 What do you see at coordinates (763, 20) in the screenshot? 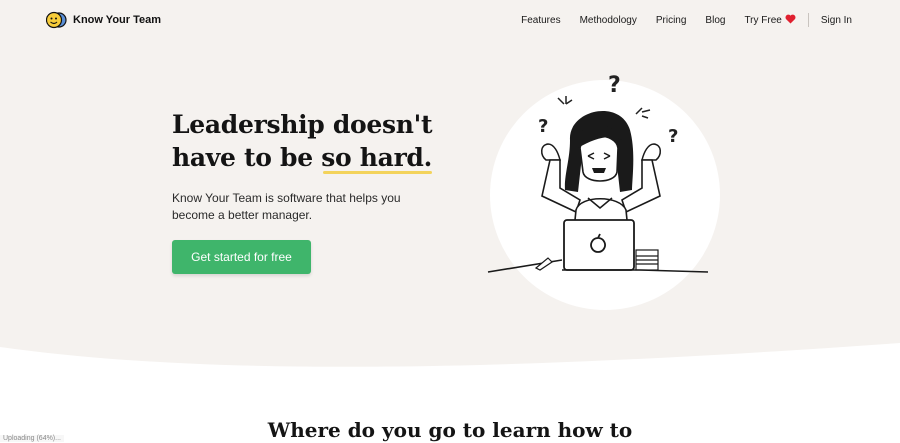
I see `nav-try-free-label: Try Free` at bounding box center [763, 20].